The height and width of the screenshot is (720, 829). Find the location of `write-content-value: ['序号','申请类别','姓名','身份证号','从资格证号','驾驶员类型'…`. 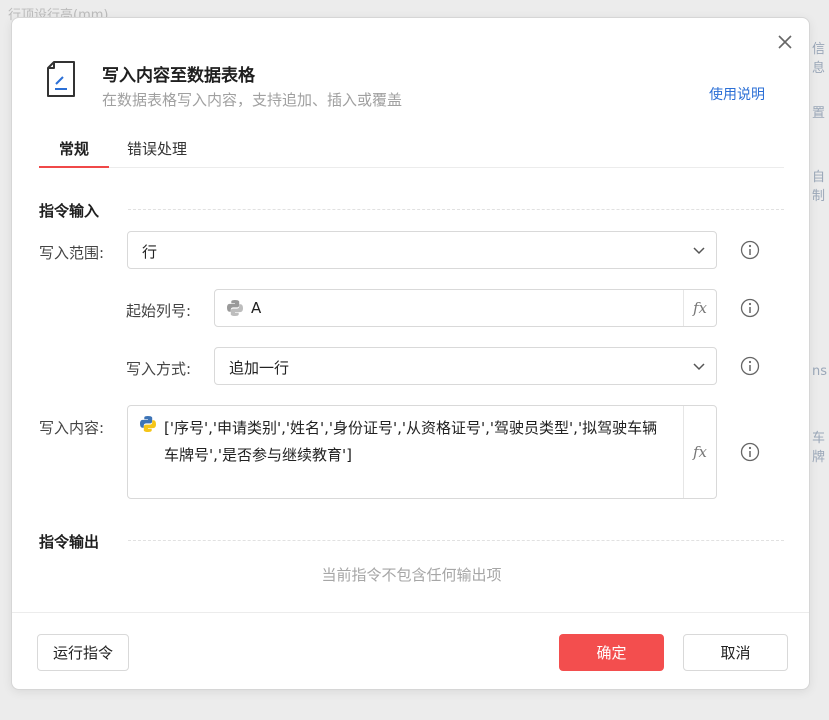

write-content-value: ['序号','申请类别','姓名','身份证号','从资格证号','驾驶员类型'… is located at coordinates (411, 441).